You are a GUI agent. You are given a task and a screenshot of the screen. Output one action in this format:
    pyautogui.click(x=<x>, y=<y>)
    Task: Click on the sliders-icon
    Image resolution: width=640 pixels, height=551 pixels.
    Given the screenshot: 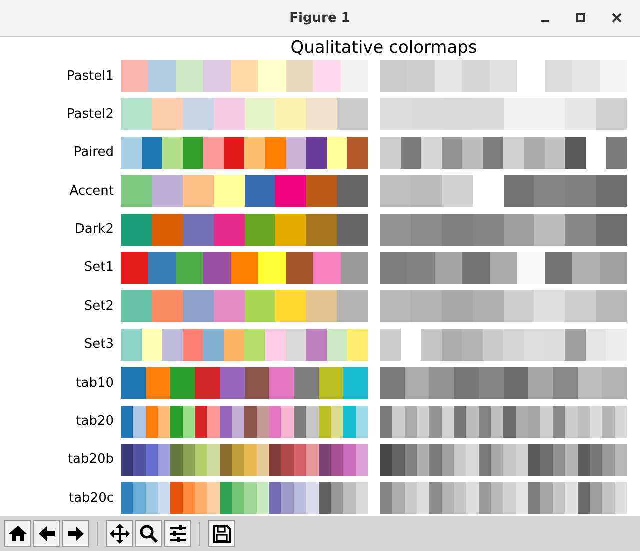 What is the action you would take?
    pyautogui.click(x=178, y=534)
    